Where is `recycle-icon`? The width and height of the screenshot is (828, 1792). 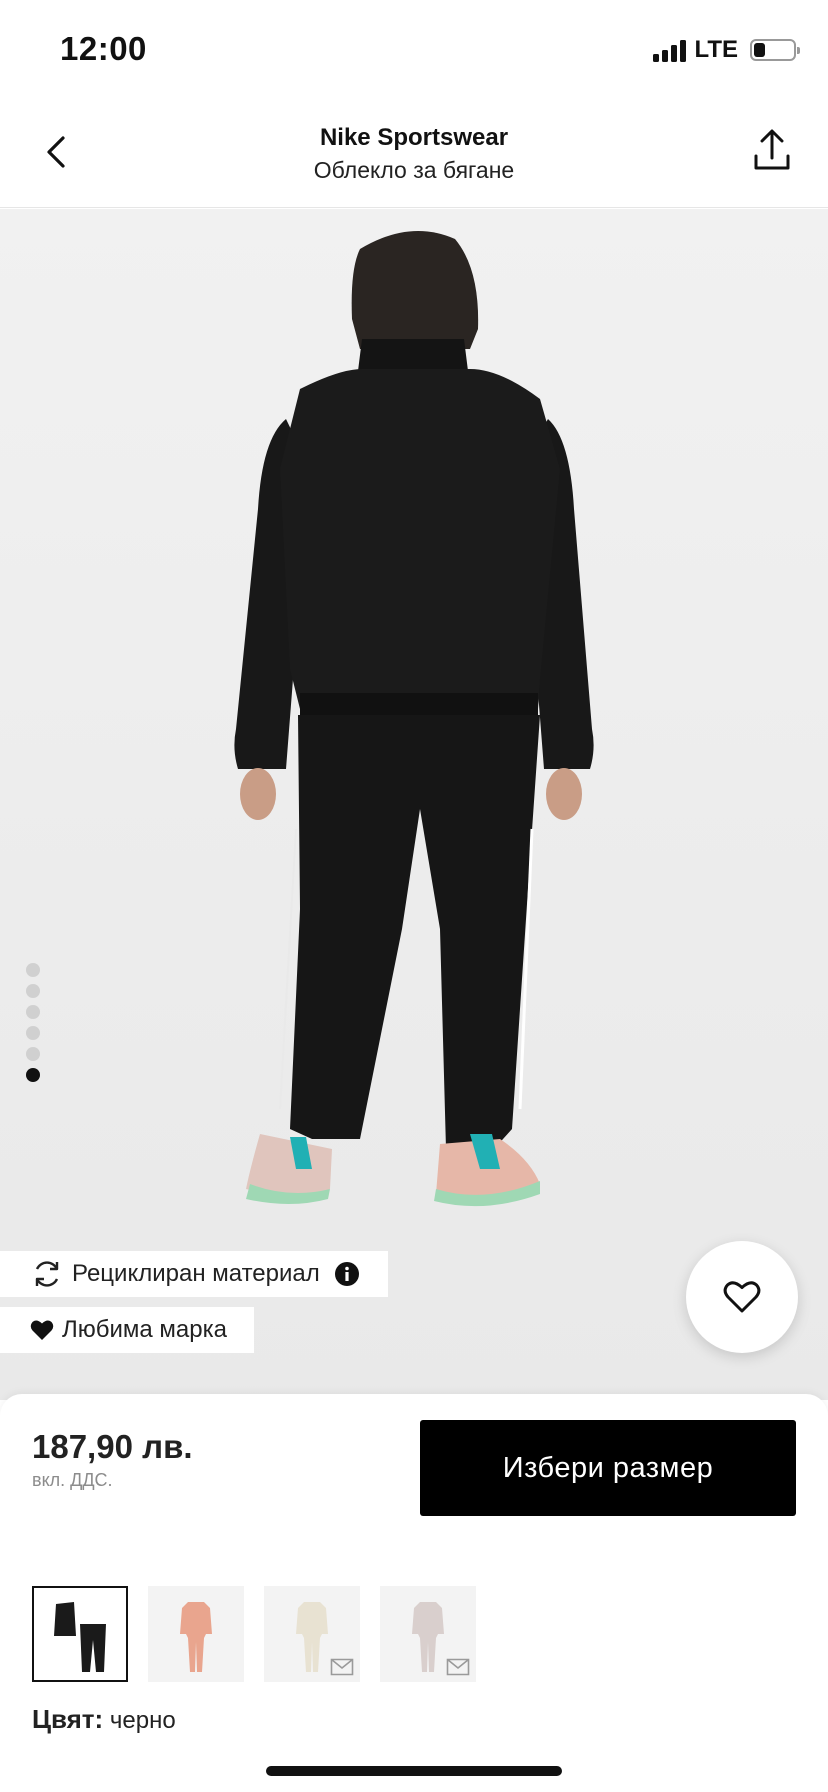
recycle-icon is located at coordinates (47, 1274).